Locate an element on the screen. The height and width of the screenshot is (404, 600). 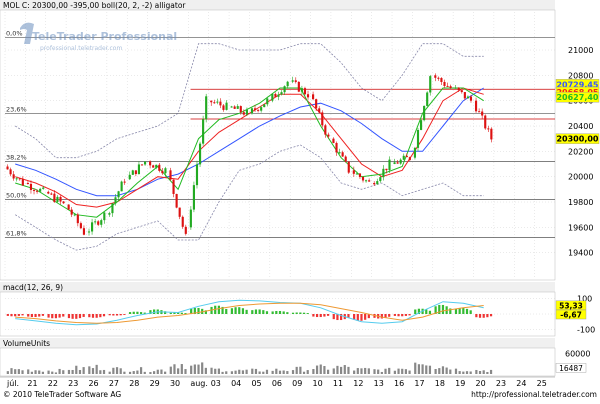
x-tick-label: 19 is located at coordinates (460, 383).